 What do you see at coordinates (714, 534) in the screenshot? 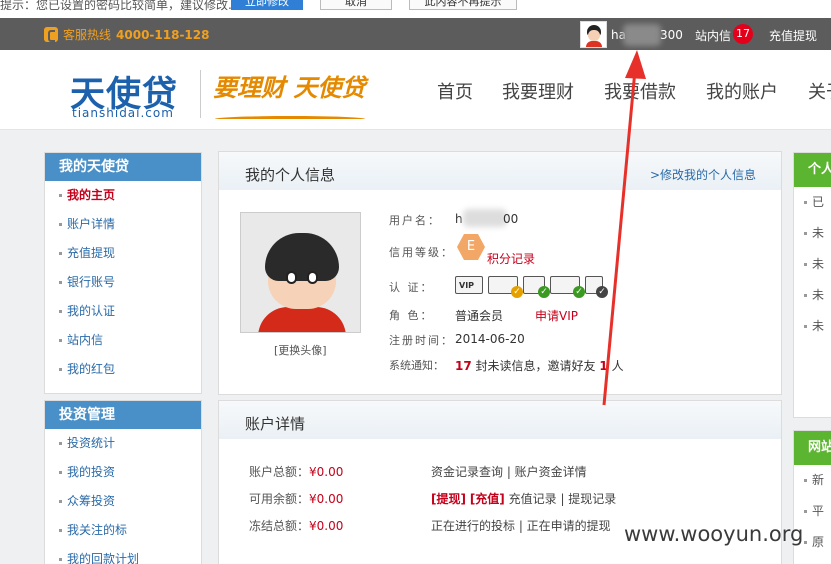
I see `watermark: www.wooyun.org` at bounding box center [714, 534].